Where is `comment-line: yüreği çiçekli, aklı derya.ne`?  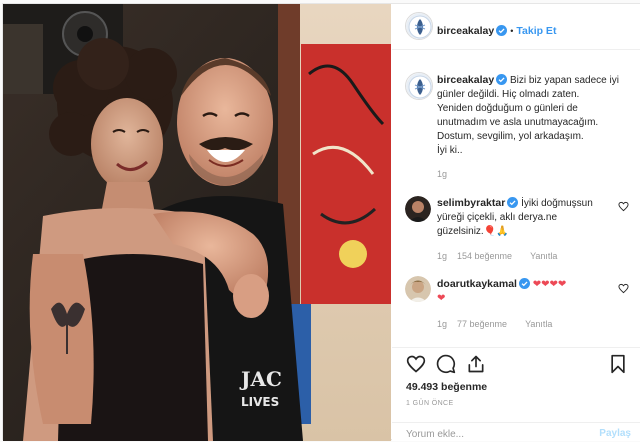 comment-line: yüreği çiçekli, aklı derya.ne is located at coordinates (497, 217).